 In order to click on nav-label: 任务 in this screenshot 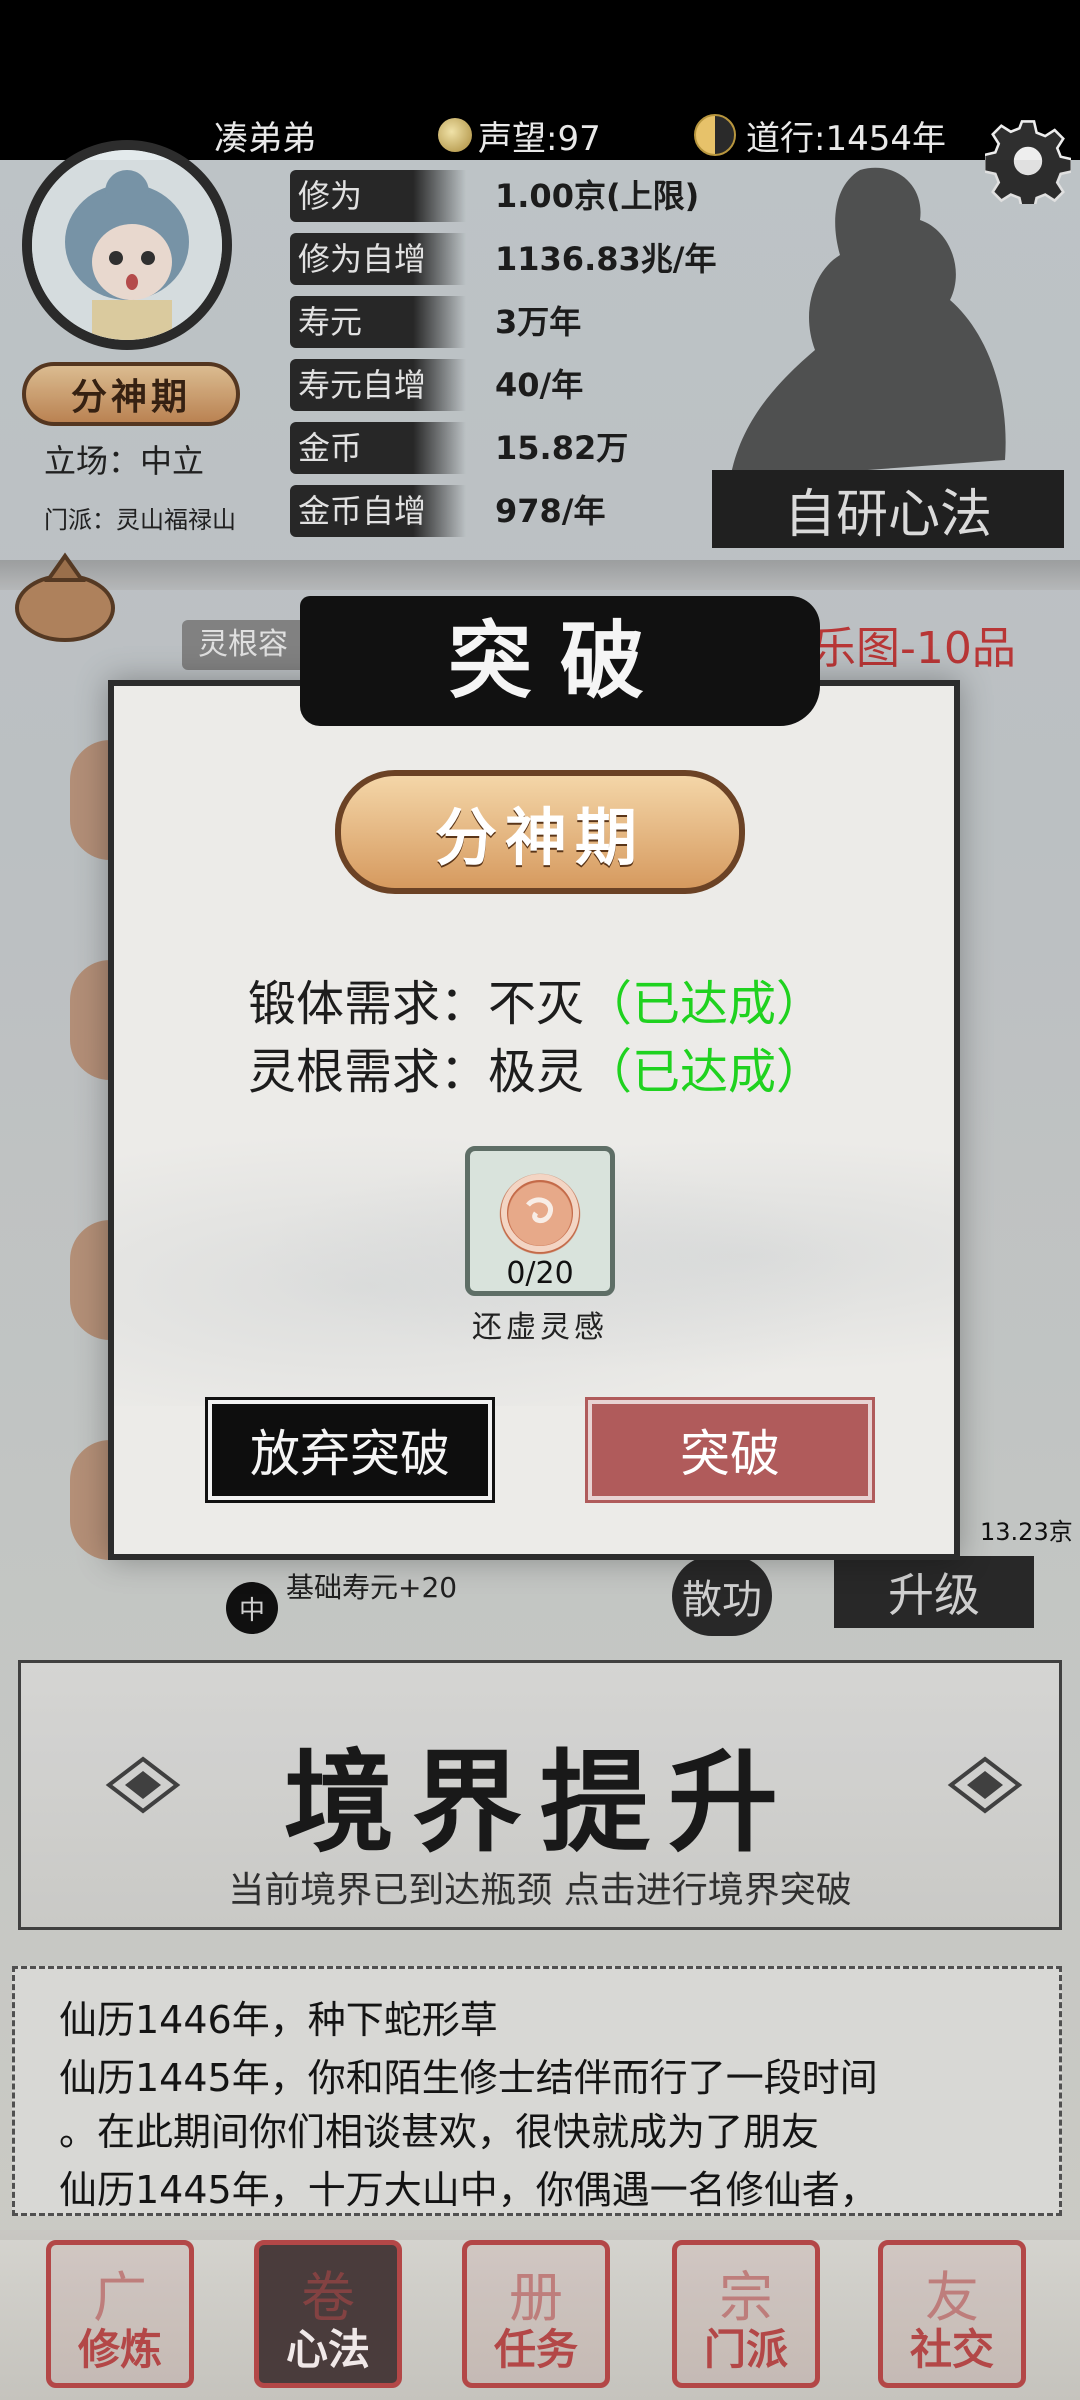, I will do `click(535, 2349)`.